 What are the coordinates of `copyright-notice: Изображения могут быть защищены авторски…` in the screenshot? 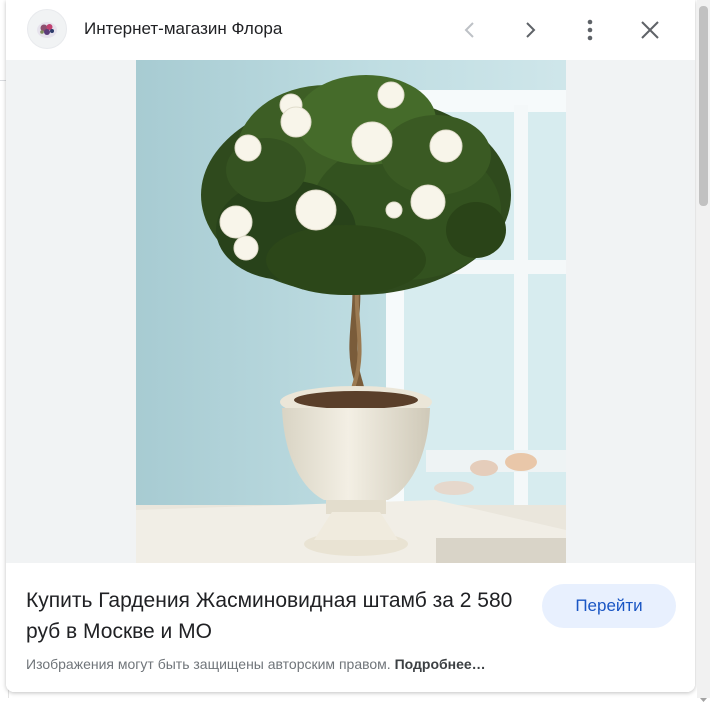 It's located at (256, 664).